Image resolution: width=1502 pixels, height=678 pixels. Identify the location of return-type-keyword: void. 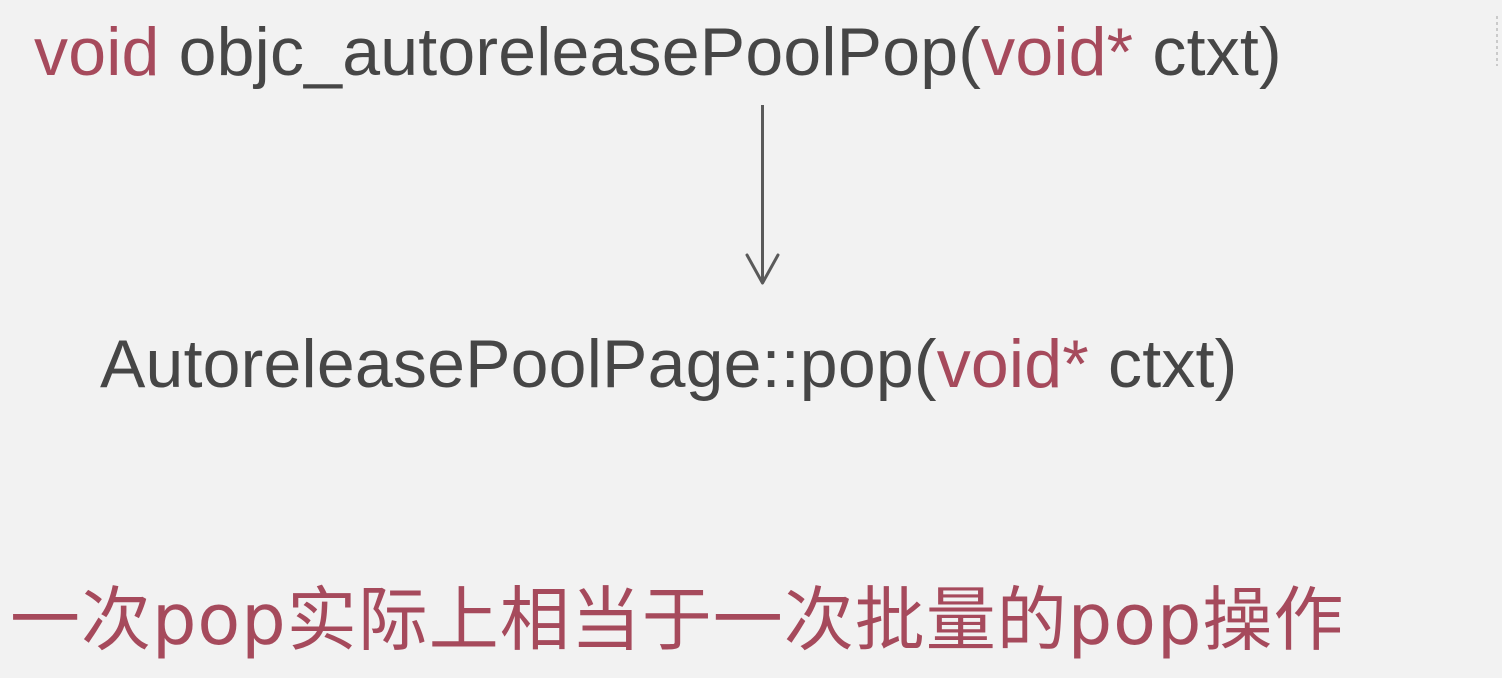
(97, 52).